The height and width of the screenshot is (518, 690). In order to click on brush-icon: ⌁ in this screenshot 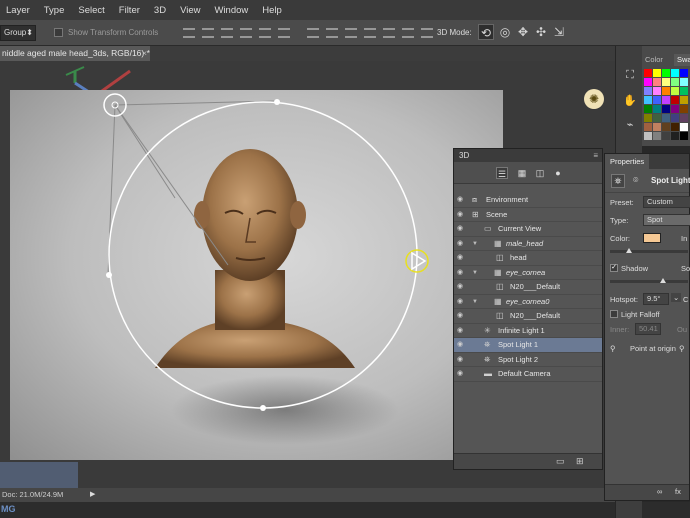, I will do `click(630, 125)`.